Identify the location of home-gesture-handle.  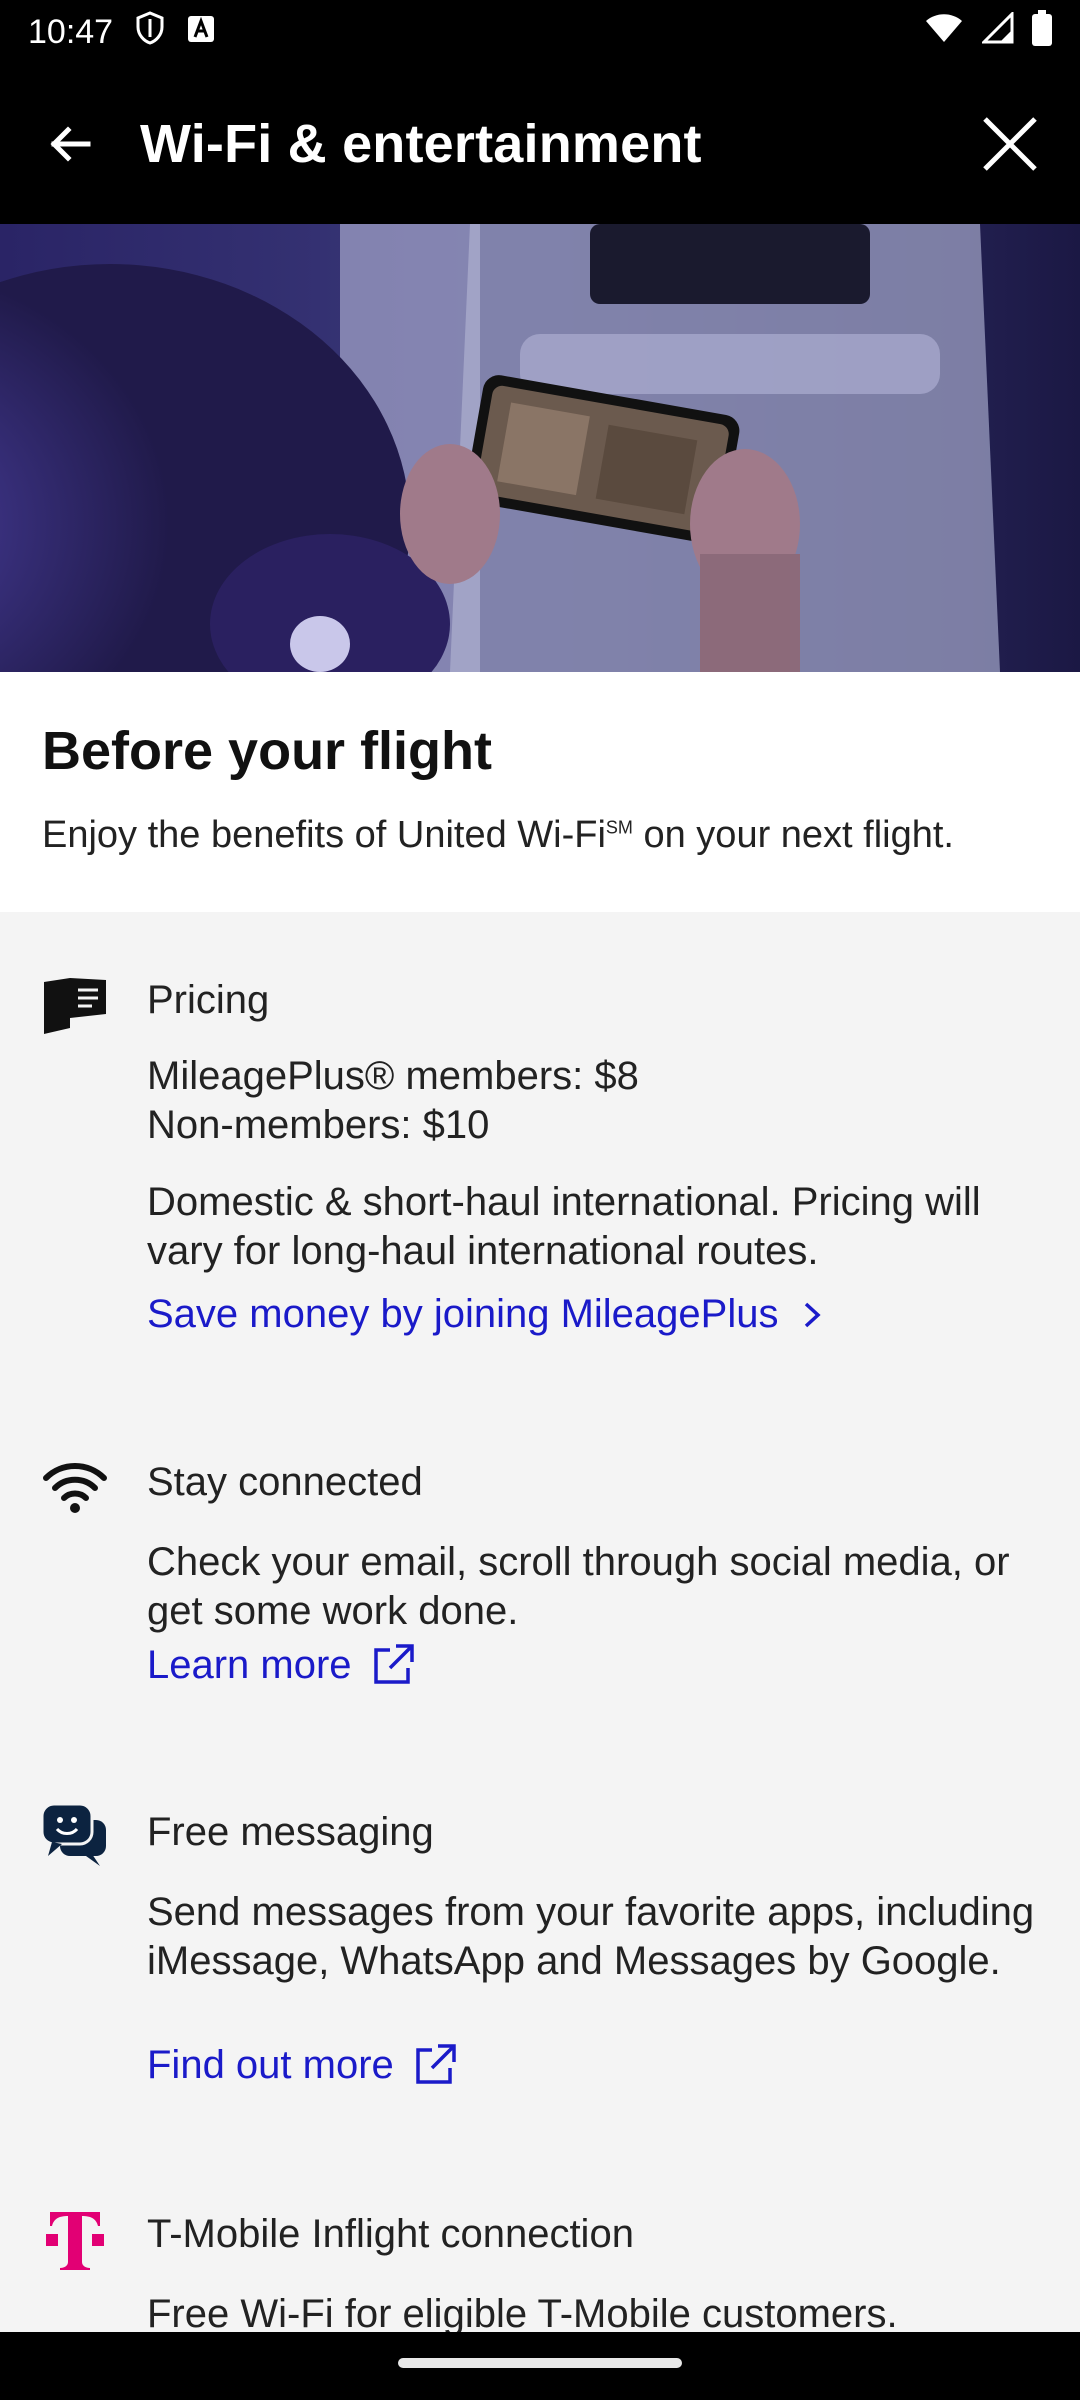
(540, 2363).